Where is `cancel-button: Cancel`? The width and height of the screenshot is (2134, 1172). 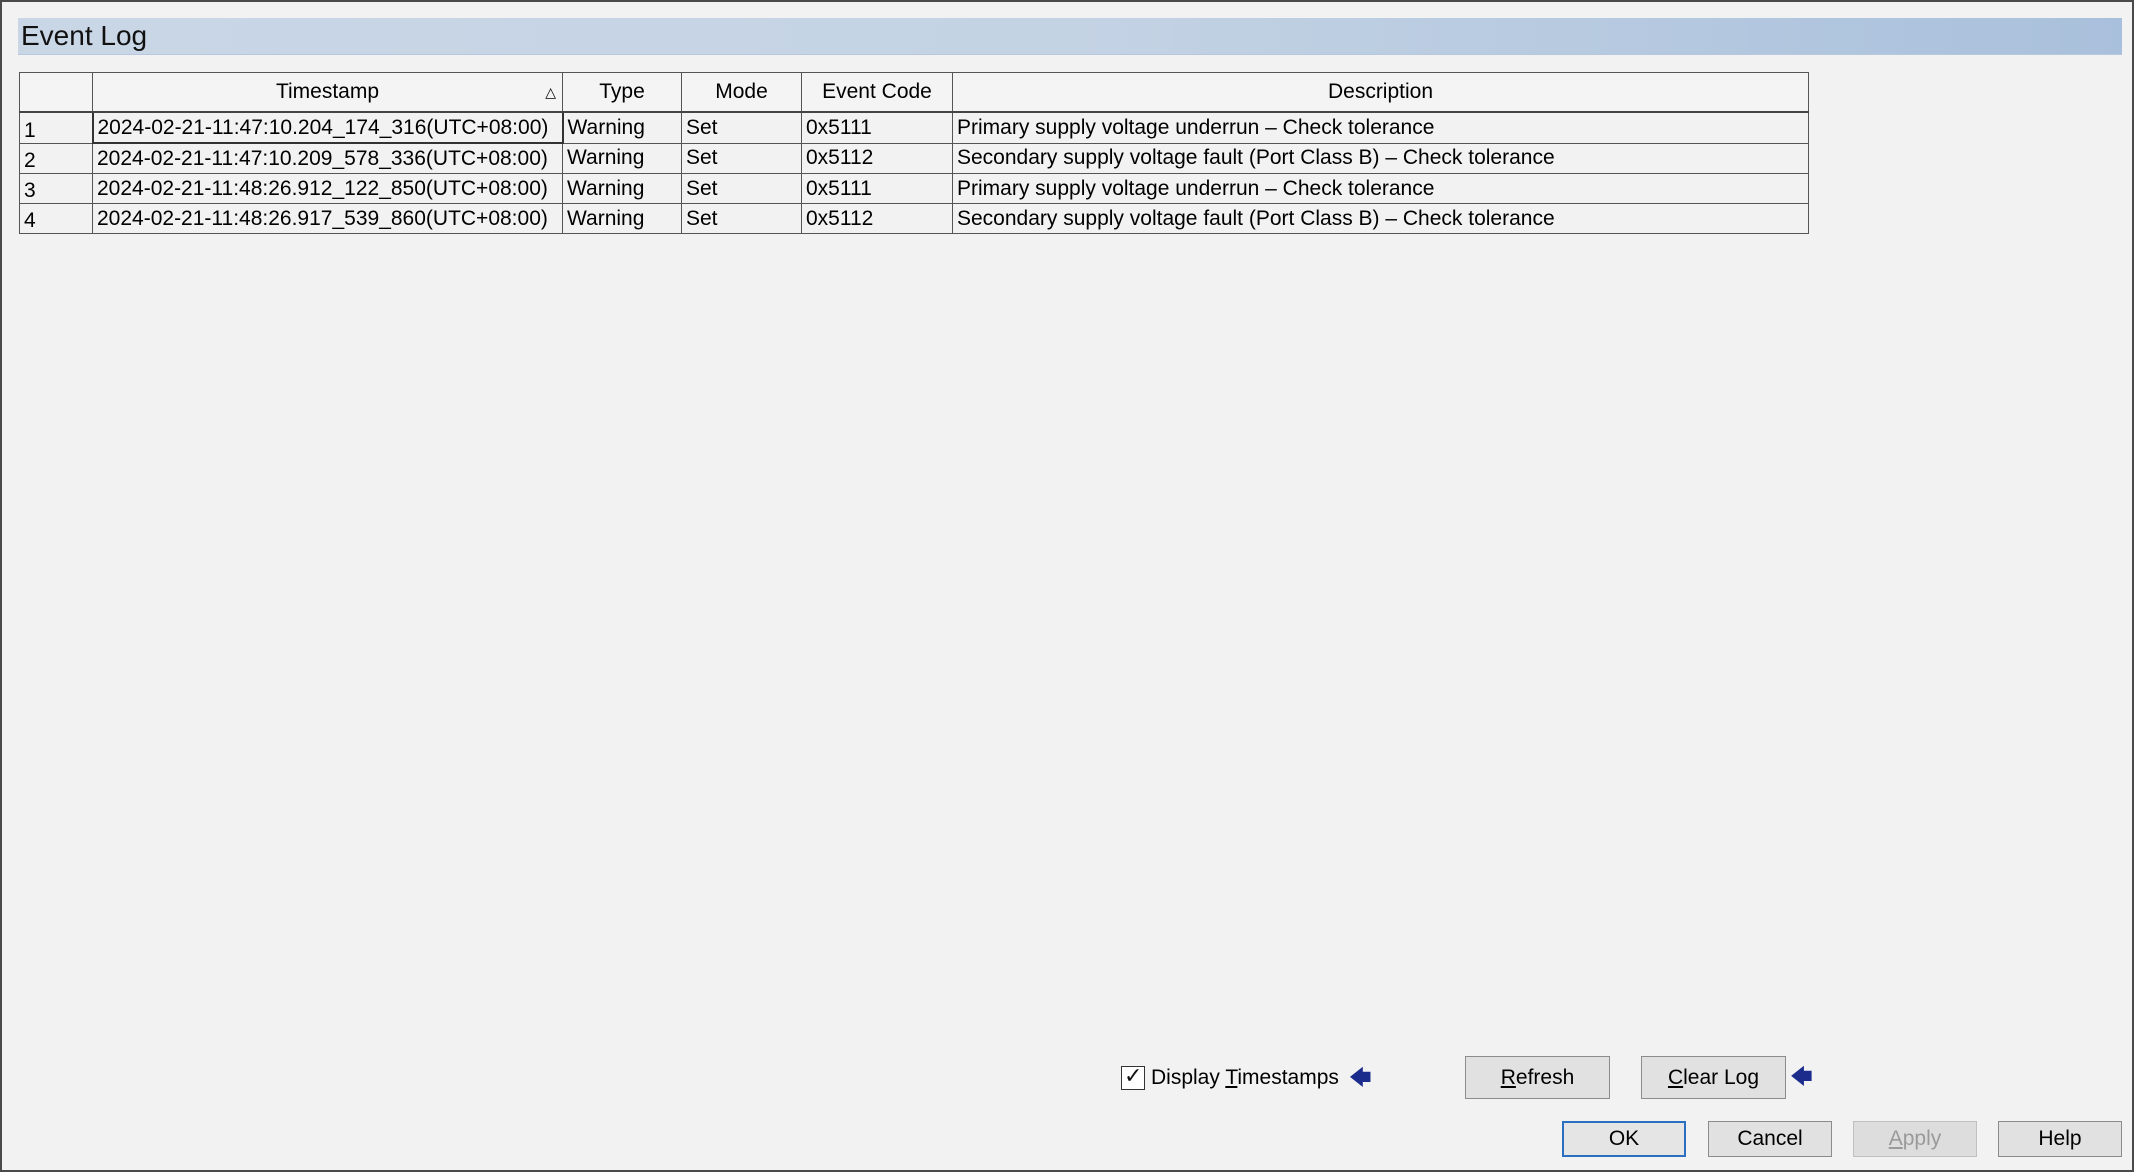 cancel-button: Cancel is located at coordinates (1770, 1139).